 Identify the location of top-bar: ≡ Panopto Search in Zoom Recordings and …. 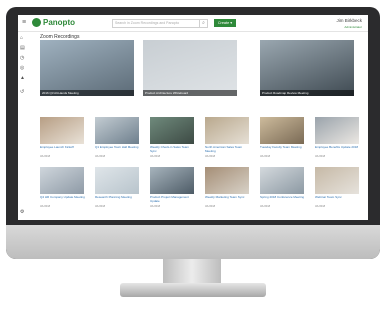
(193, 23).